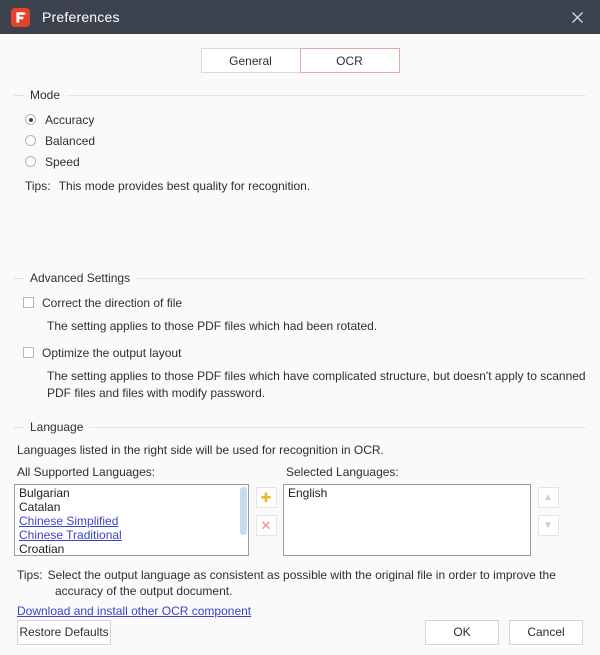 This screenshot has width=600, height=655. What do you see at coordinates (577, 17) in the screenshot?
I see `close-icon` at bounding box center [577, 17].